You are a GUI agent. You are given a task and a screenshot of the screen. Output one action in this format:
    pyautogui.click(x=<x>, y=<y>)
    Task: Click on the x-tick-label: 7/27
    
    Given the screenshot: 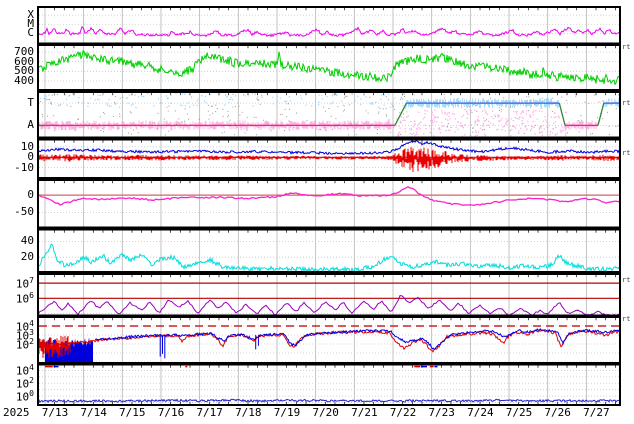 What is the action you would take?
    pyautogui.click(x=596, y=412)
    